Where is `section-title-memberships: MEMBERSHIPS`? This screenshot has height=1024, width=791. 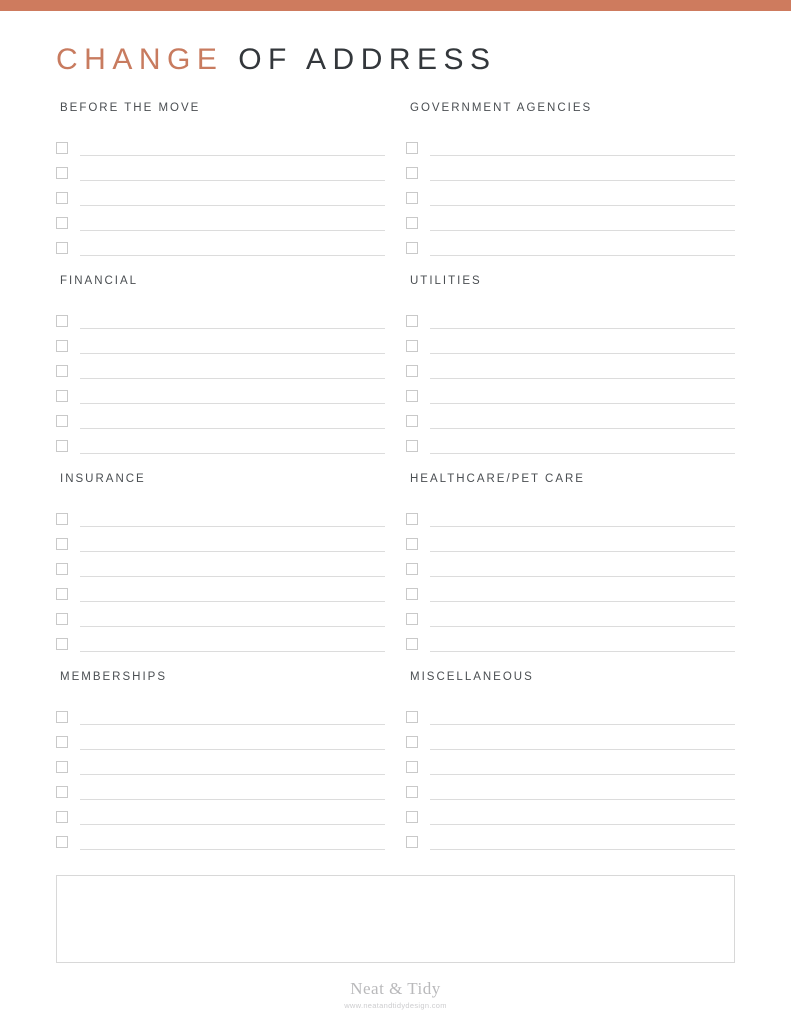 section-title-memberships: MEMBERSHIPS is located at coordinates (113, 677).